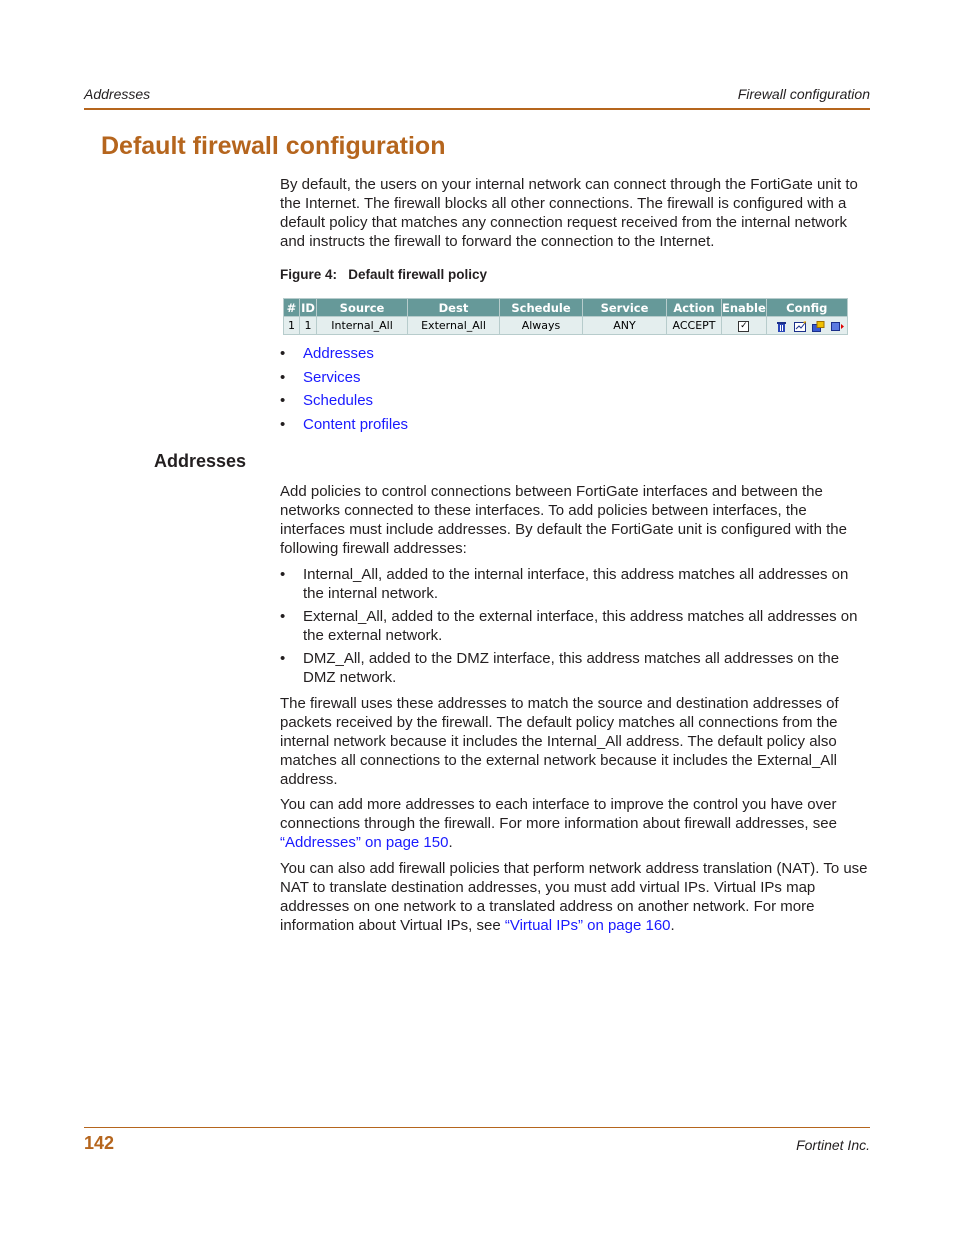  What do you see at coordinates (384, 274) in the screenshot?
I see `figure-caption: Figure 4: Default firewall policy` at bounding box center [384, 274].